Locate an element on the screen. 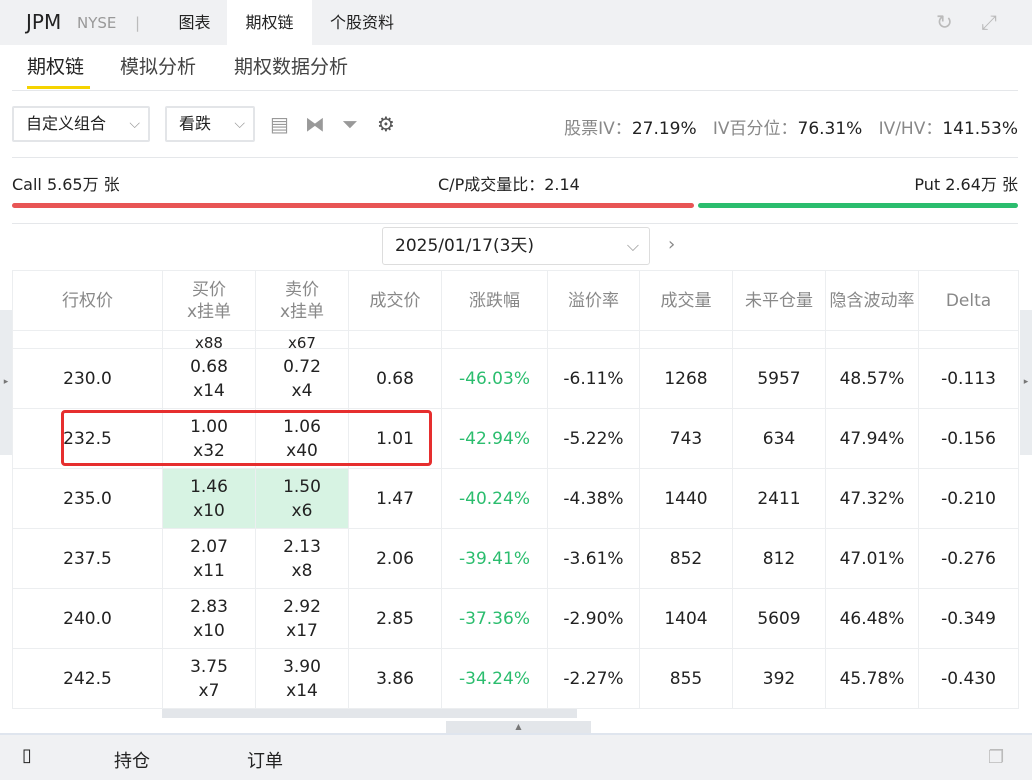 This screenshot has width=1032, height=780. premium: -3.61% is located at coordinates (593, 558).